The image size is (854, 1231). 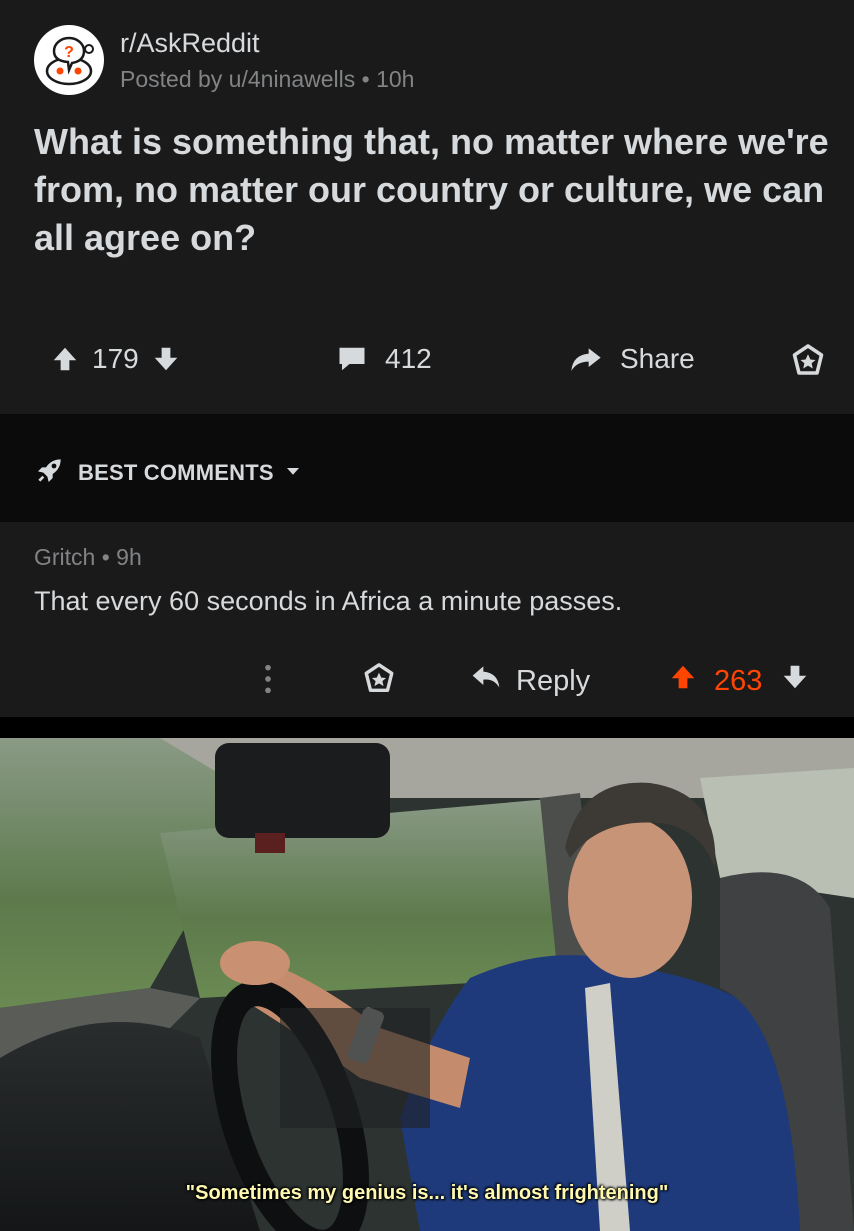 What do you see at coordinates (657, 358) in the screenshot?
I see `share-label: Share` at bounding box center [657, 358].